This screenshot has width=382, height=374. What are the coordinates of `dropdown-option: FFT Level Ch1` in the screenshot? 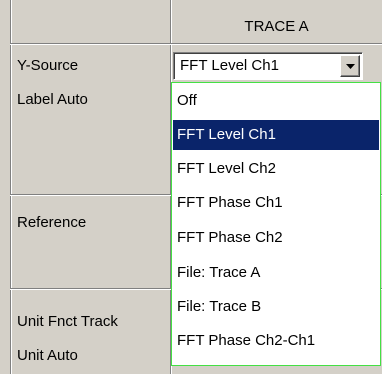 It's located at (276, 135).